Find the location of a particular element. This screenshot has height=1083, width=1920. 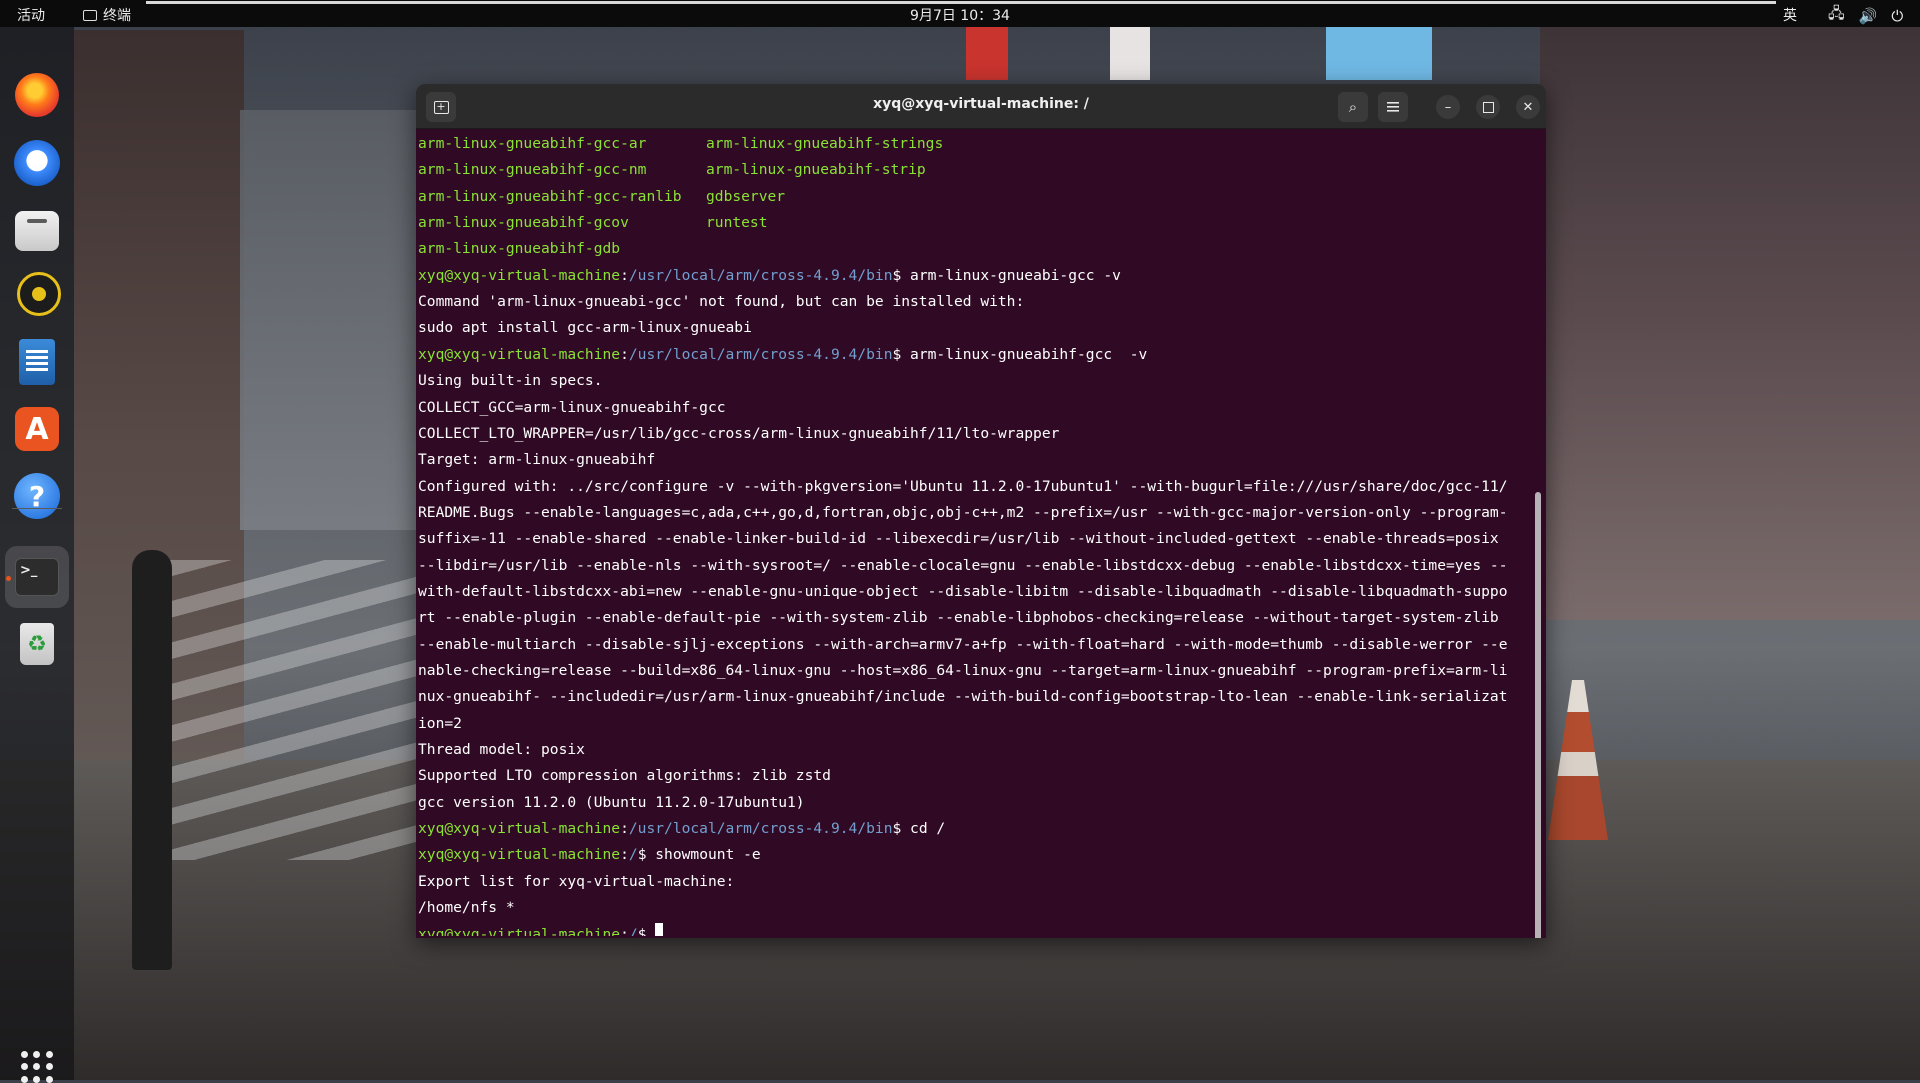

terminal-line: Thread model: posix is located at coordinates (501, 750).